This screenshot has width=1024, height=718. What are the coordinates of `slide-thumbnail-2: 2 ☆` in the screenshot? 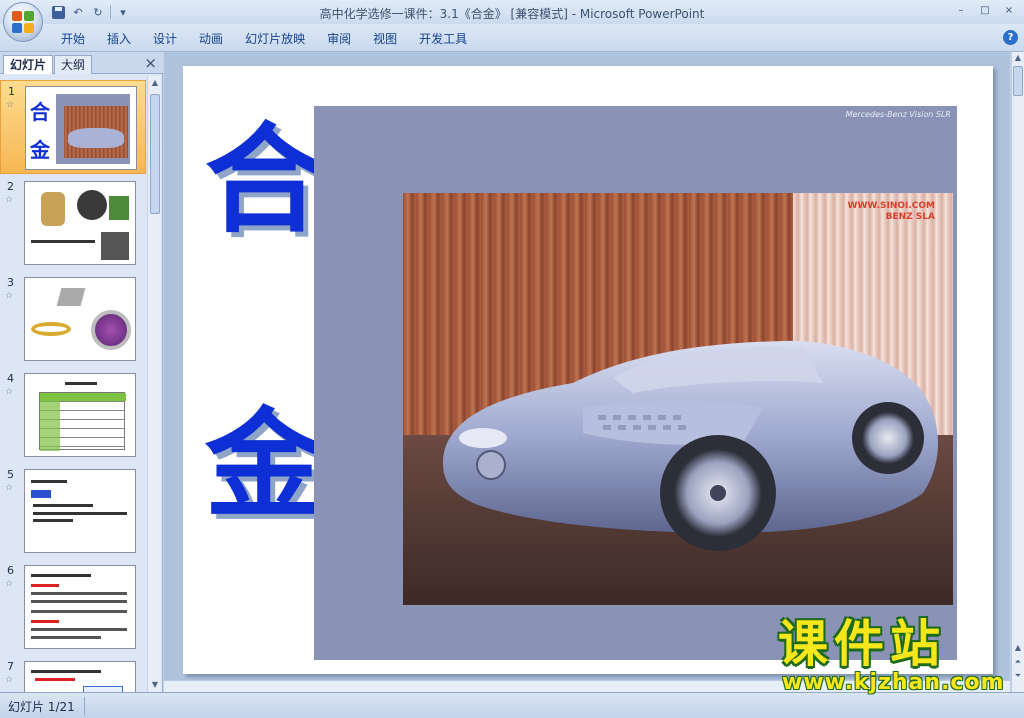 It's located at (73, 223).